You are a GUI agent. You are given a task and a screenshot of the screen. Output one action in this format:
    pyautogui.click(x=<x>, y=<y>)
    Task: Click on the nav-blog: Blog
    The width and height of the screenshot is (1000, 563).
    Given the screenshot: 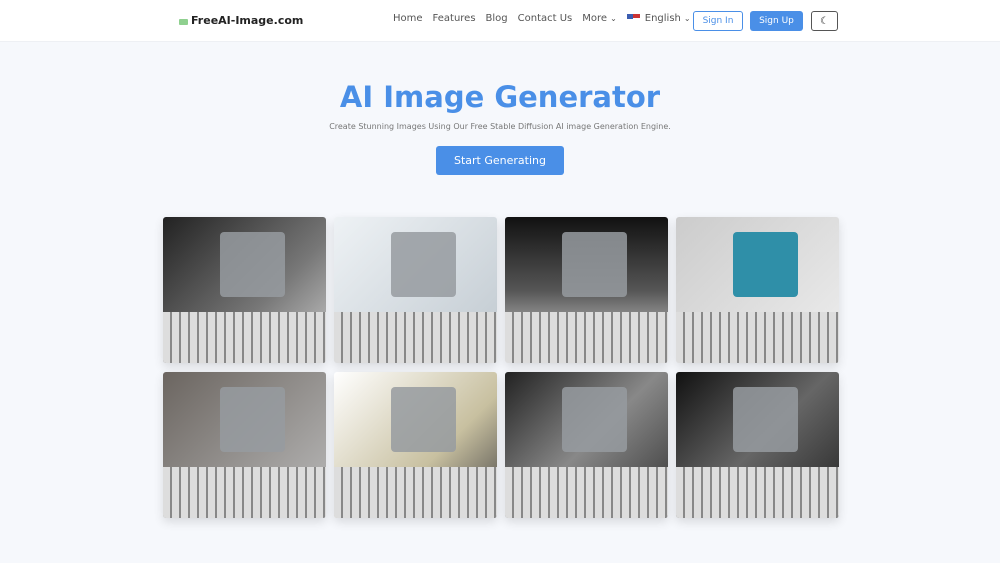 What is the action you would take?
    pyautogui.click(x=497, y=18)
    